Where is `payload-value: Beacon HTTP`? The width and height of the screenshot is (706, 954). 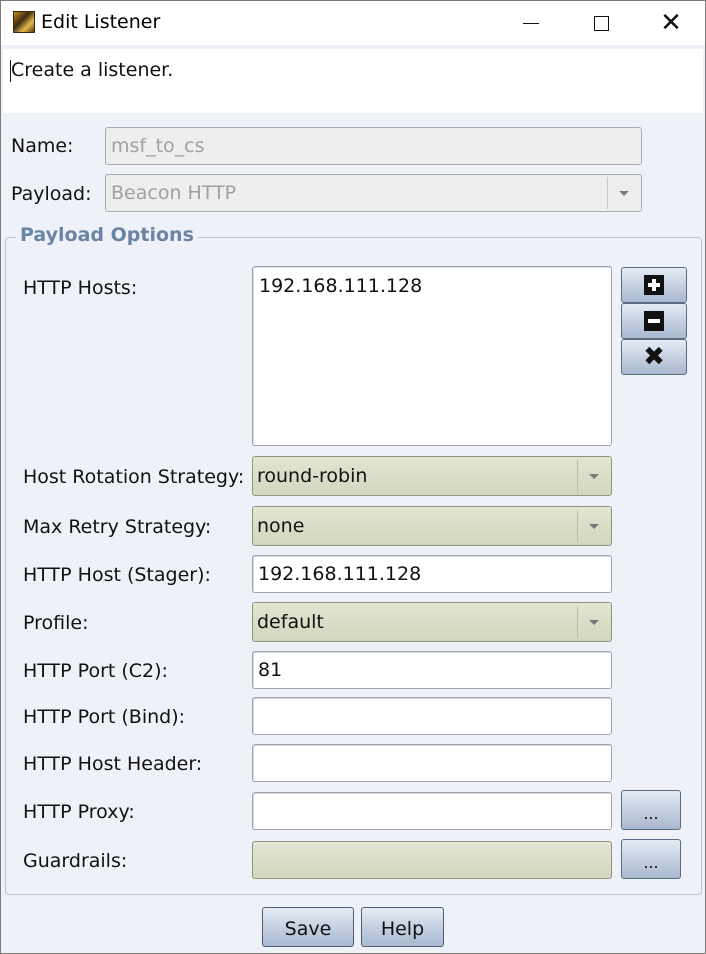
payload-value: Beacon HTTP is located at coordinates (174, 193).